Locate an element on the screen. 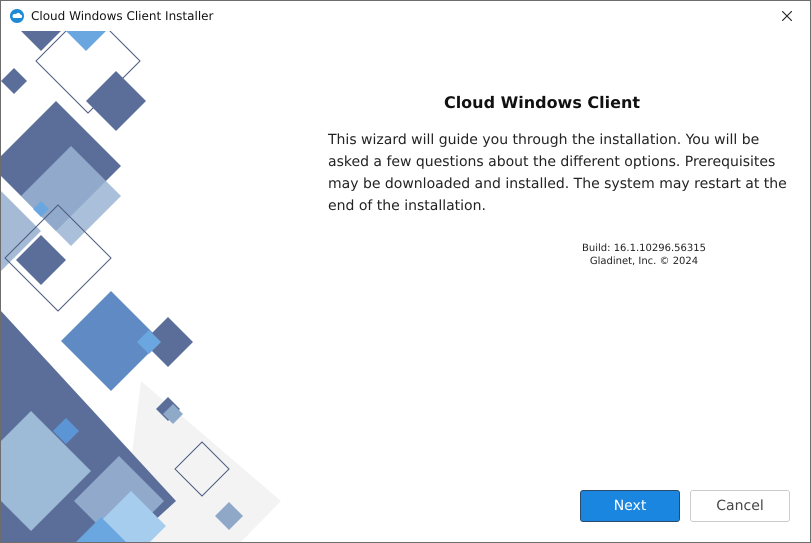 This screenshot has width=811, height=543. cancel-button: Cancel is located at coordinates (740, 506).